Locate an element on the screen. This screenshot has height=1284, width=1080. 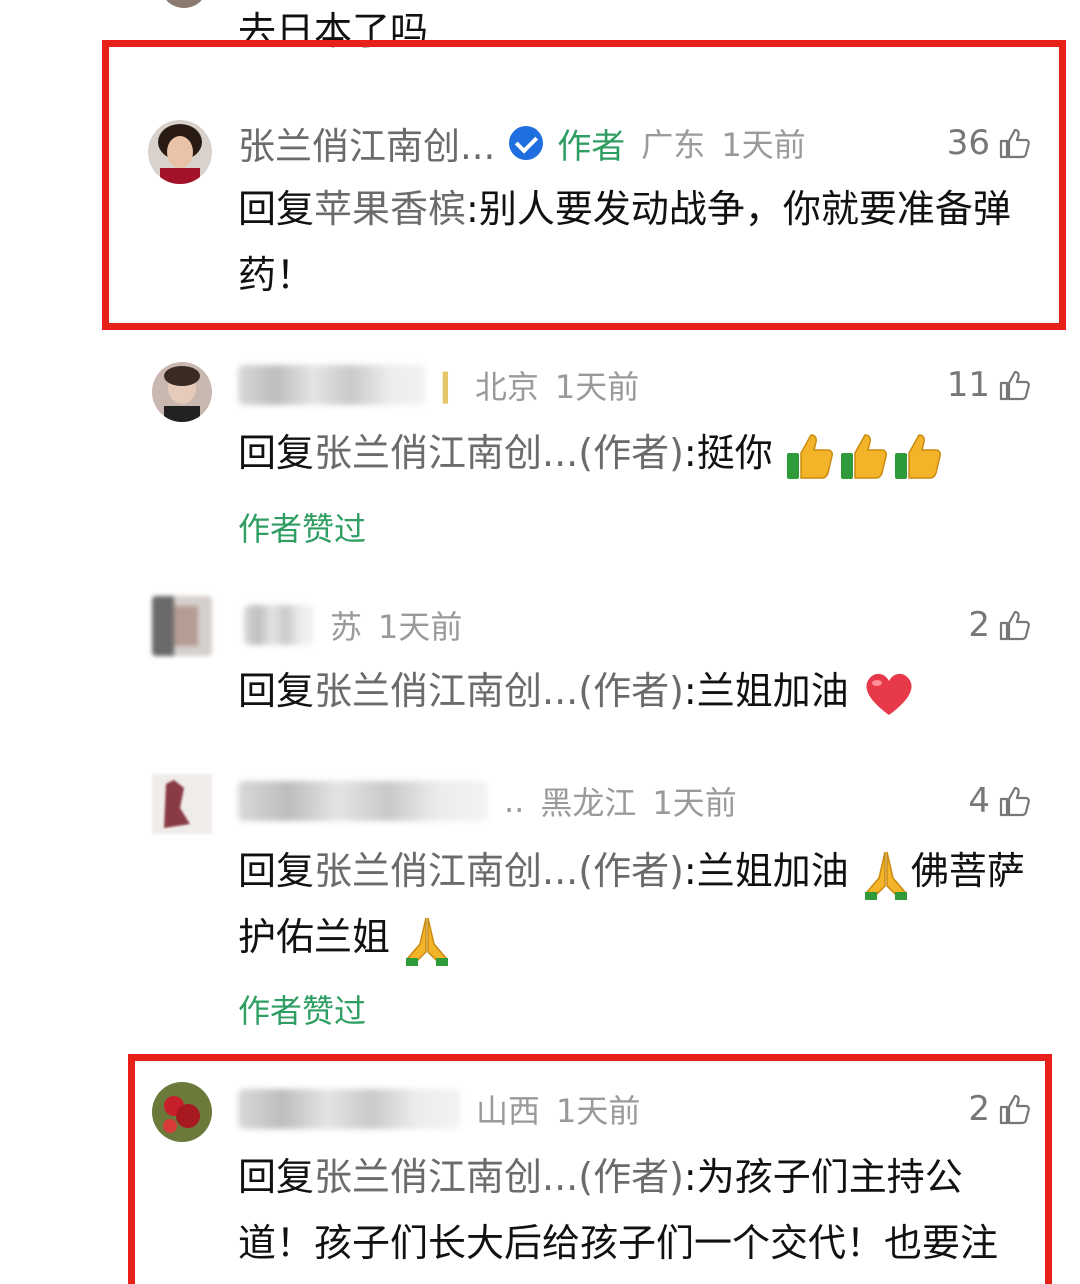
location: 北京 is located at coordinates (506, 387).